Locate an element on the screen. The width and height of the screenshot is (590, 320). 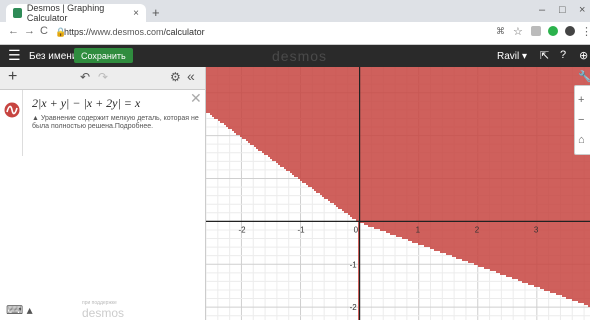
tab-title: Desmos | Graphing Calculator is located at coordinates (65, 13).